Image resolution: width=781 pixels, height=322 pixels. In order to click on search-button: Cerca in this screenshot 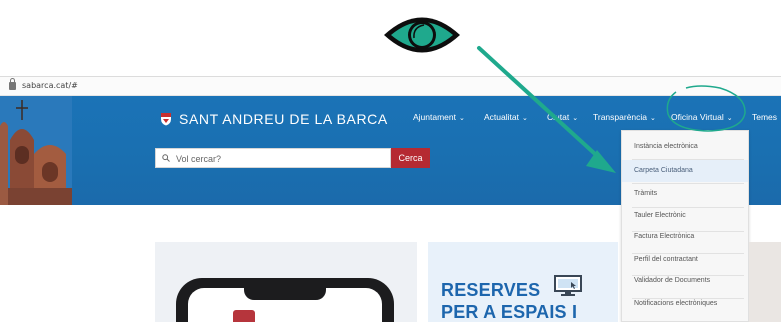, I will do `click(410, 158)`.